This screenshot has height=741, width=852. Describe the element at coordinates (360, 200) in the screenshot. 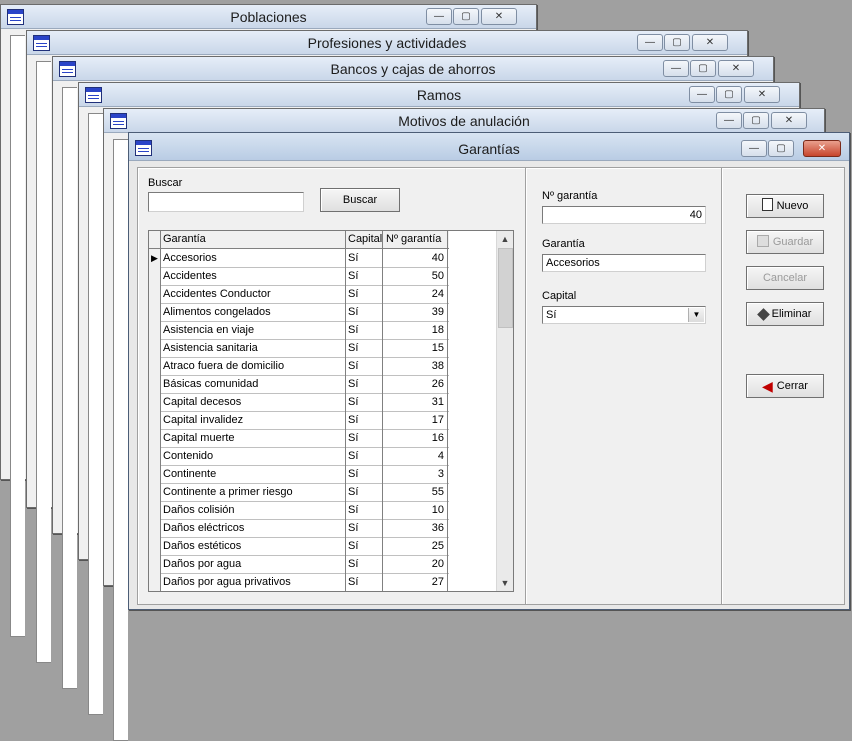

I see `search-button: Buscar` at that location.